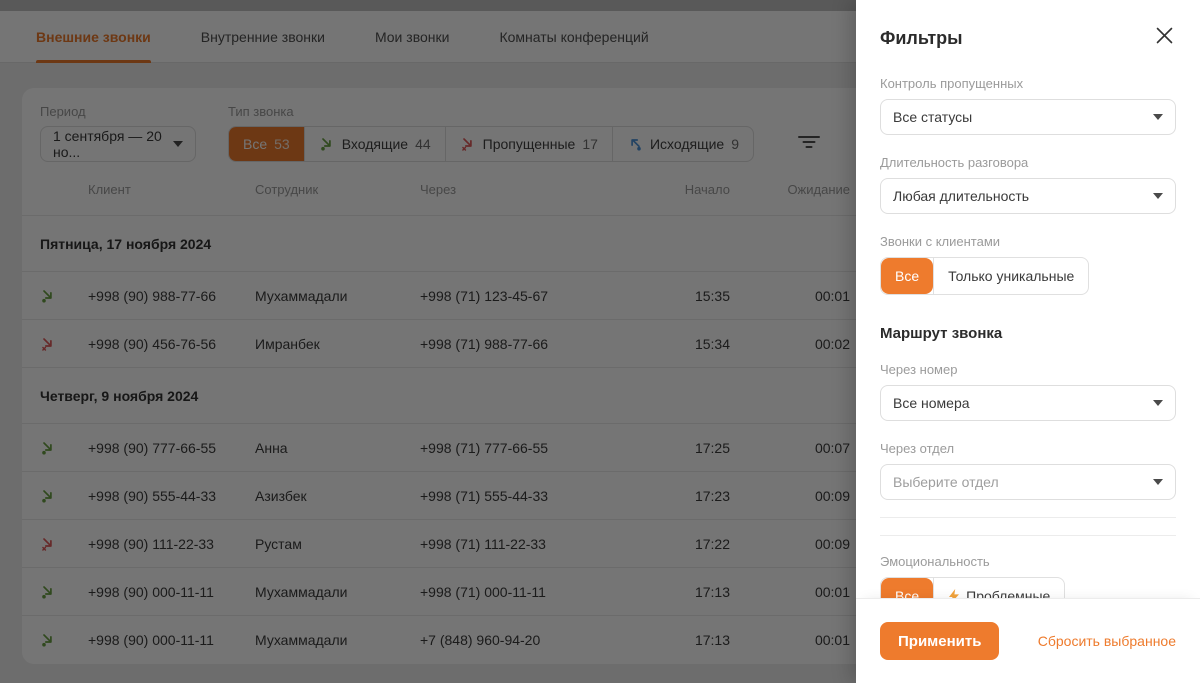 Image resolution: width=1200 pixels, height=683 pixels. Describe the element at coordinates (919, 369) in the screenshot. I see `via-number-label: Через номер` at that location.